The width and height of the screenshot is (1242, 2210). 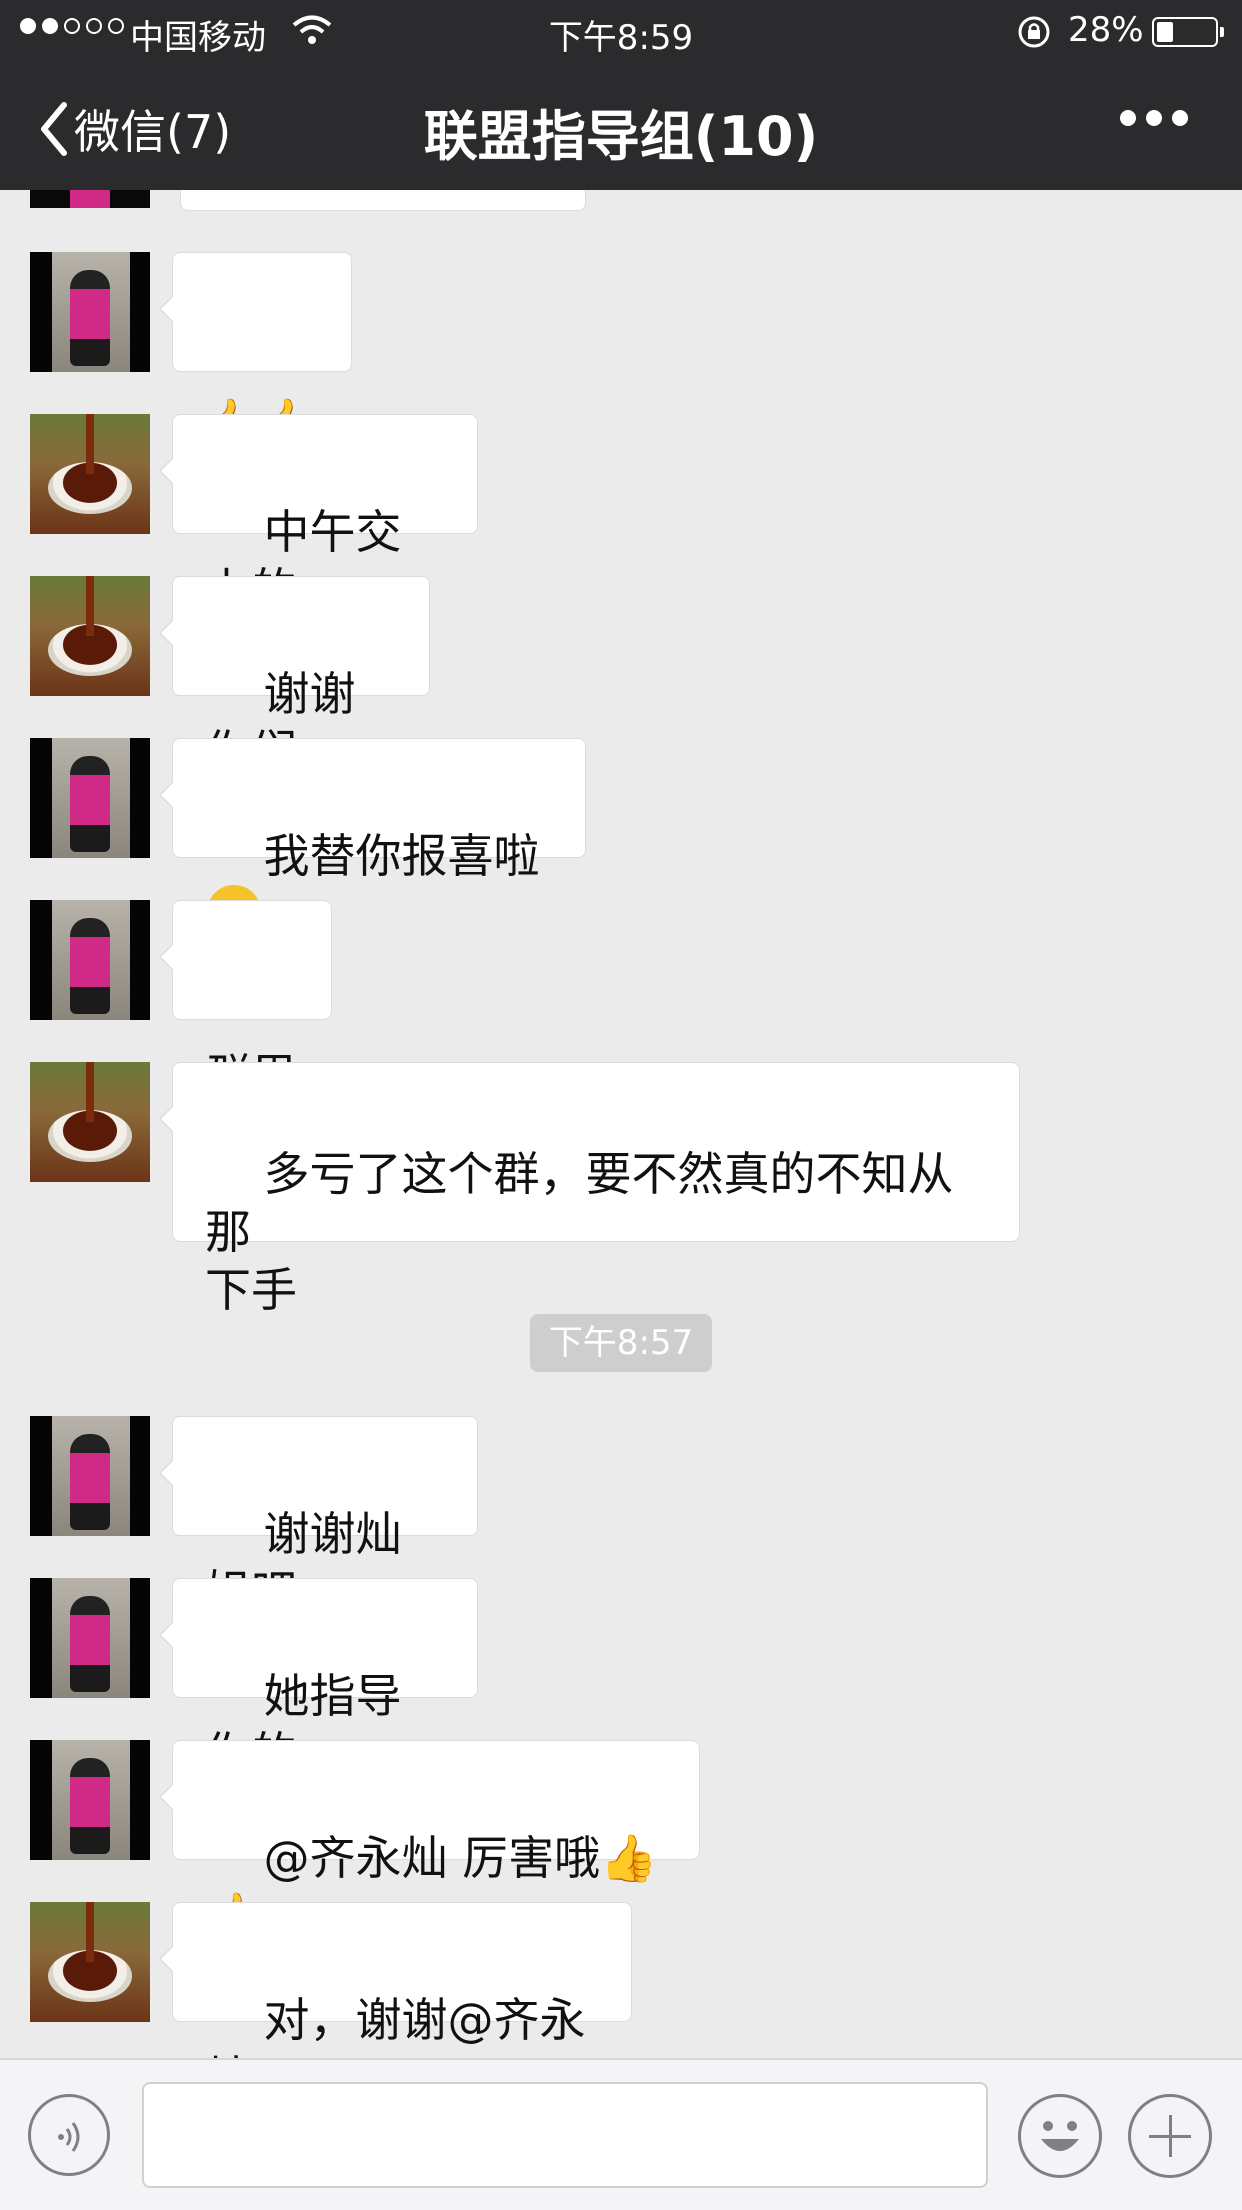 I want to click on chat-message: 群里, so click(x=181, y=1001).